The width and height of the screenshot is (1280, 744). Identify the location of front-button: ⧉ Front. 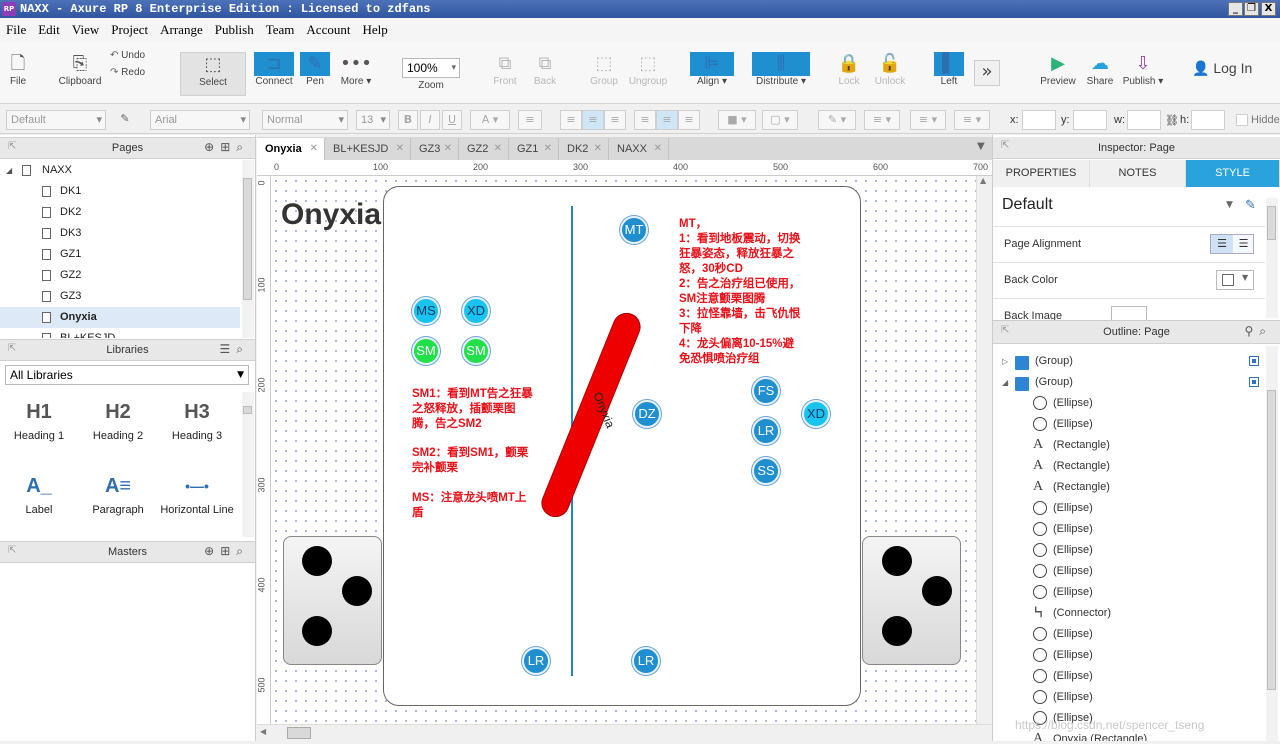
(505, 69).